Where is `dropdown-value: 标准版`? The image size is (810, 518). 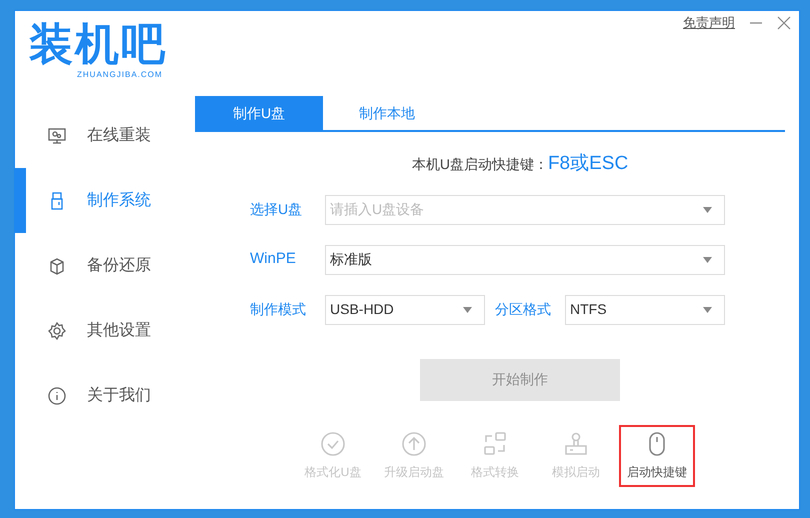 dropdown-value: 标准版 is located at coordinates (351, 259).